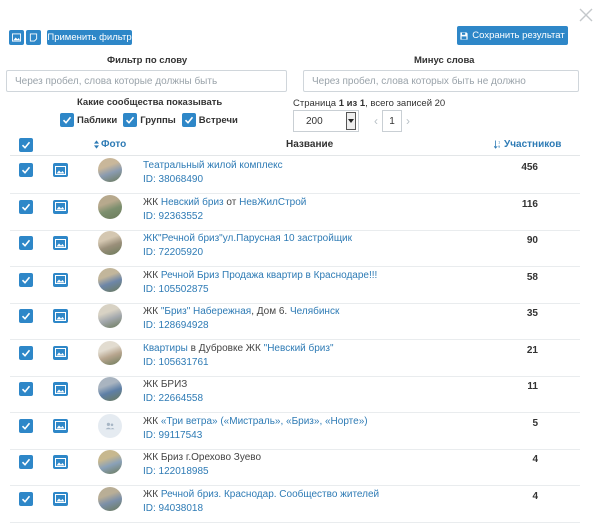 This screenshot has width=604, height=523. What do you see at coordinates (110, 425) in the screenshot?
I see `community-avatar-placeholder` at bounding box center [110, 425].